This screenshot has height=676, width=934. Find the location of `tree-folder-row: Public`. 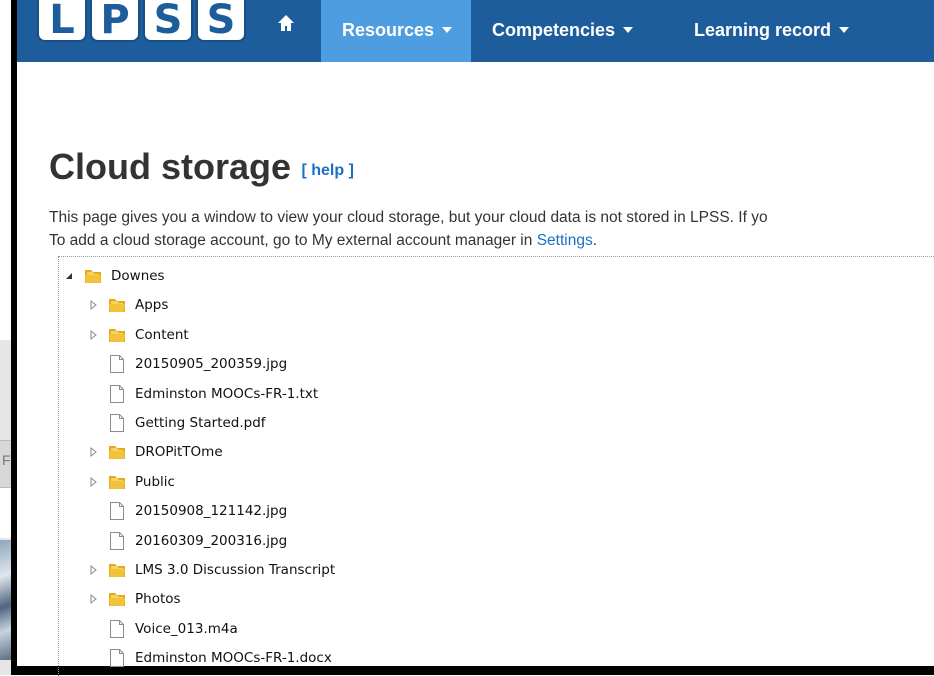

tree-folder-row: Public is located at coordinates (131, 482).